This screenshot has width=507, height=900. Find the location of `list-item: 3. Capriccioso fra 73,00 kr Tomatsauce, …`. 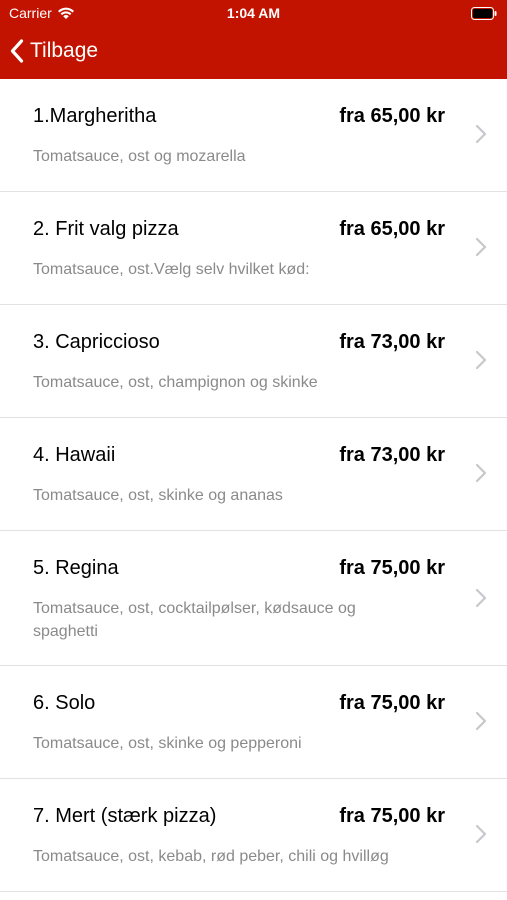

list-item: 3. Capriccioso fra 73,00 kr Tomatsauce, … is located at coordinates (253, 361).